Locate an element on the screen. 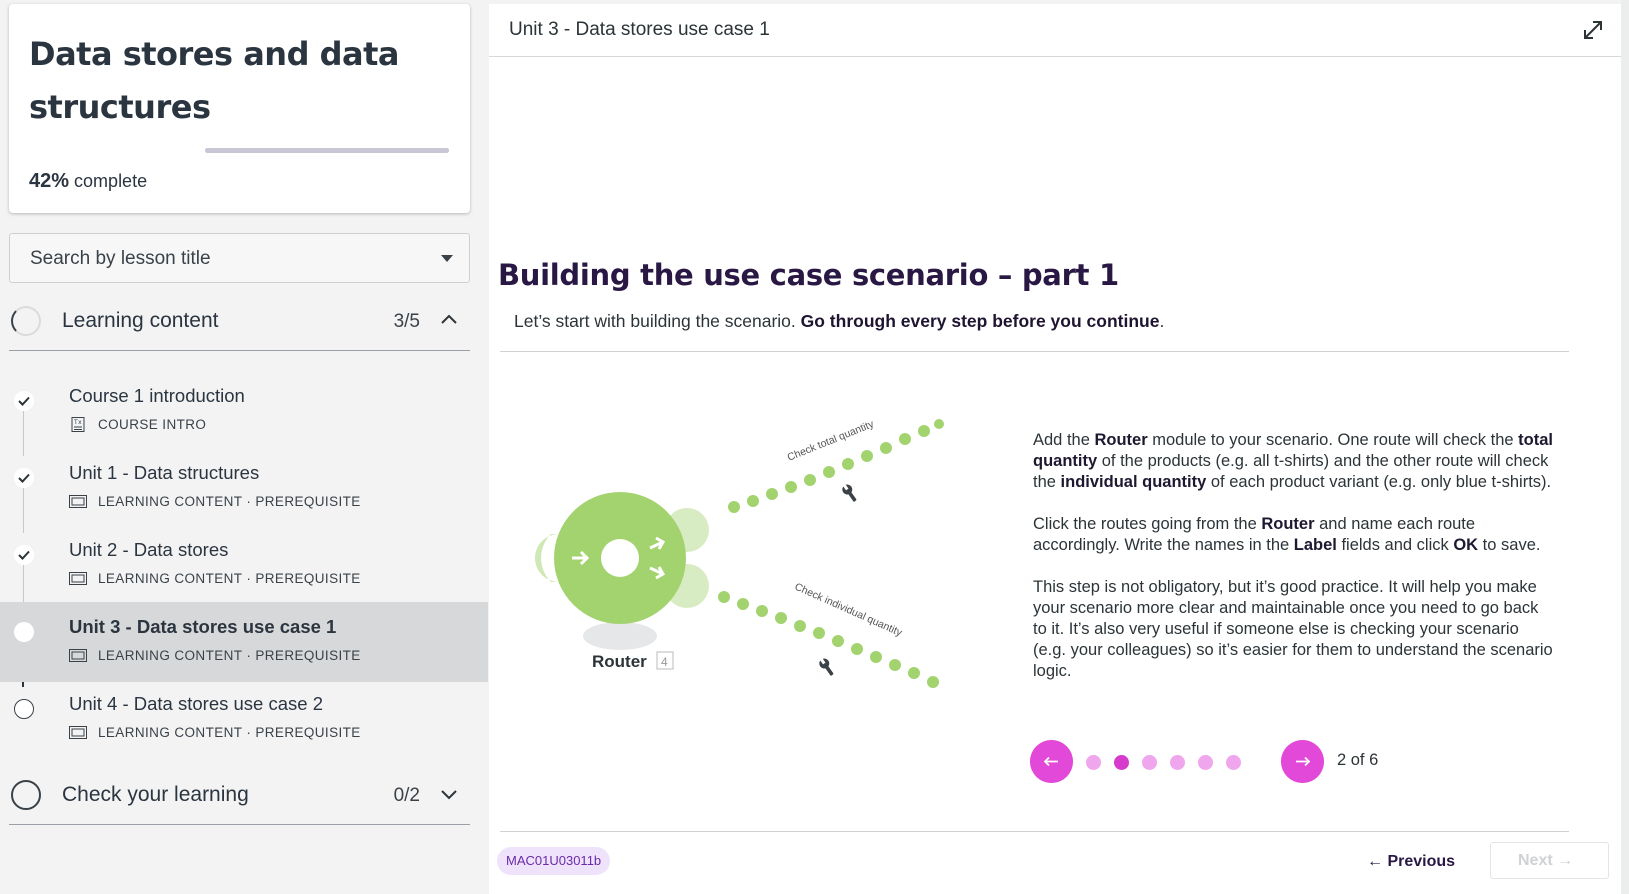 This screenshot has height=894, width=1629. lesson-meta: Tx COURSE INTRO is located at coordinates (137, 424).